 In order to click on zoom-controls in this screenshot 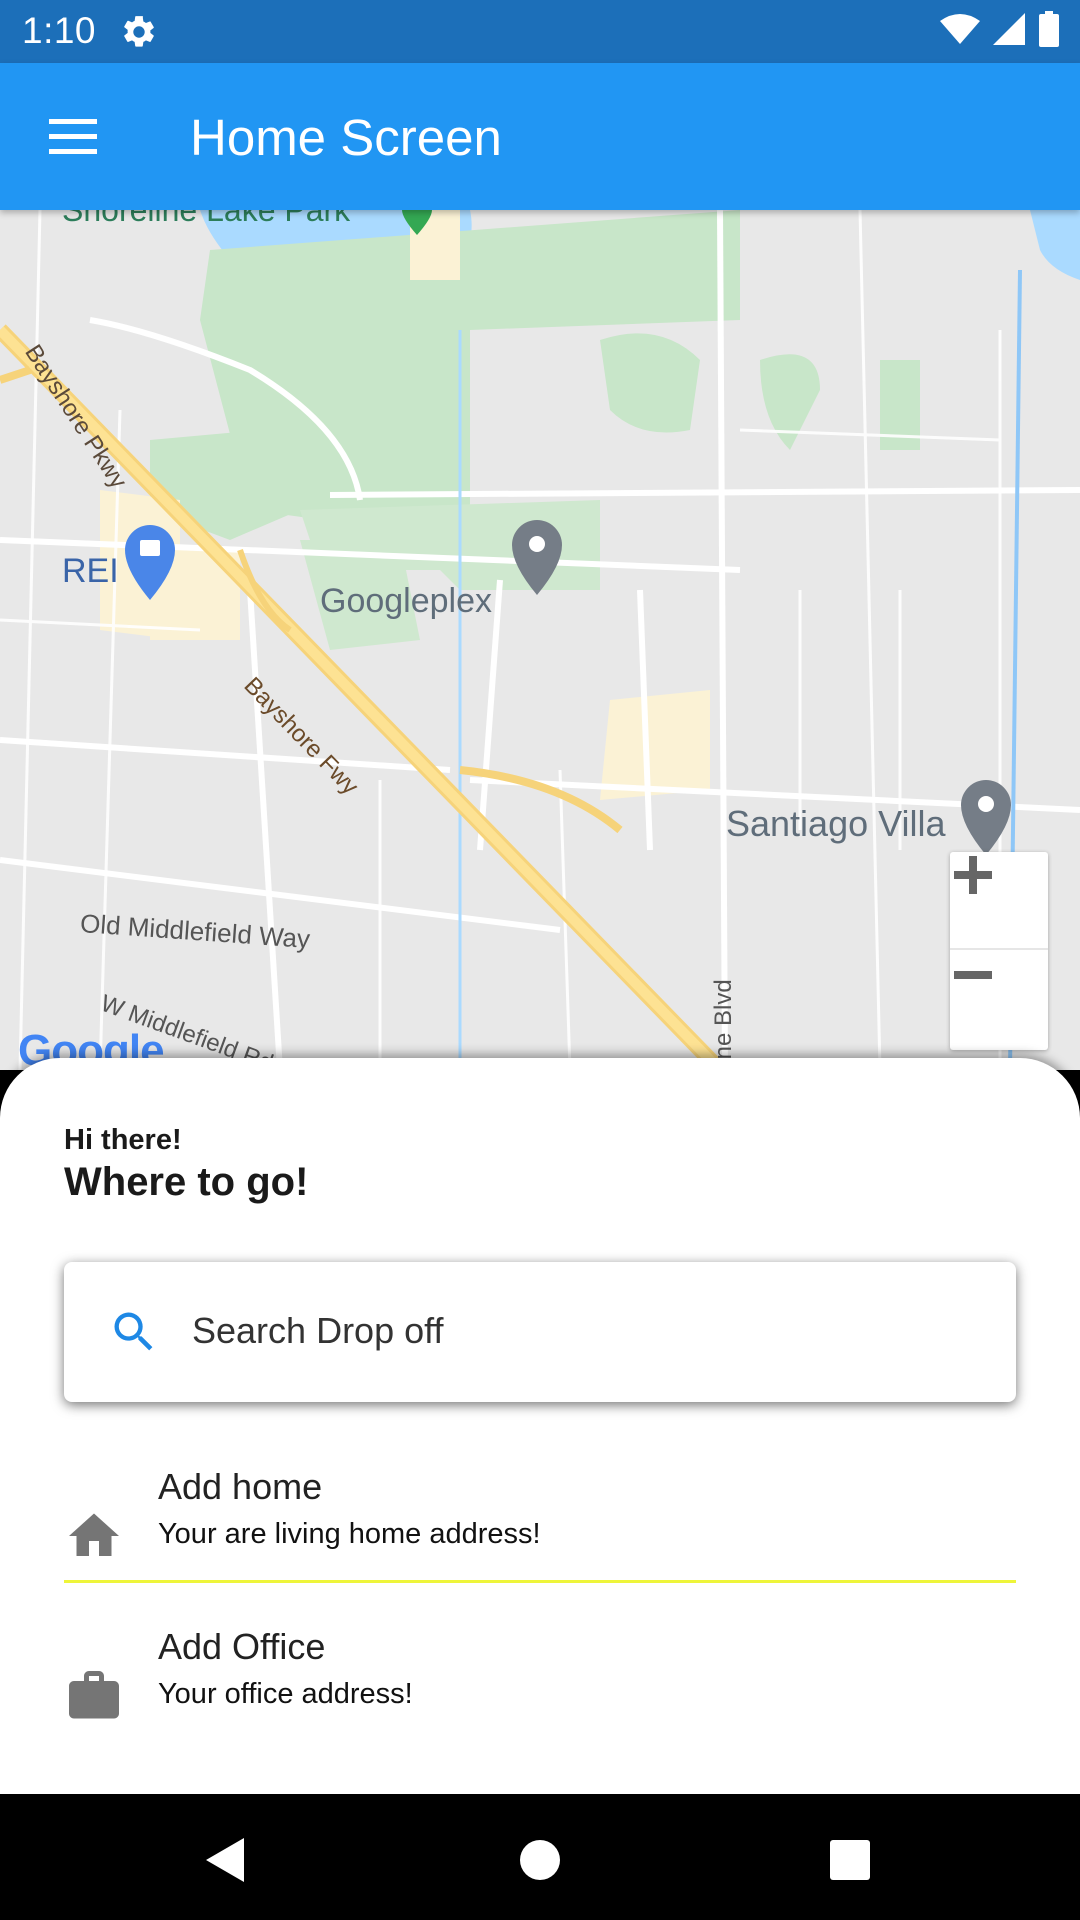, I will do `click(999, 951)`.